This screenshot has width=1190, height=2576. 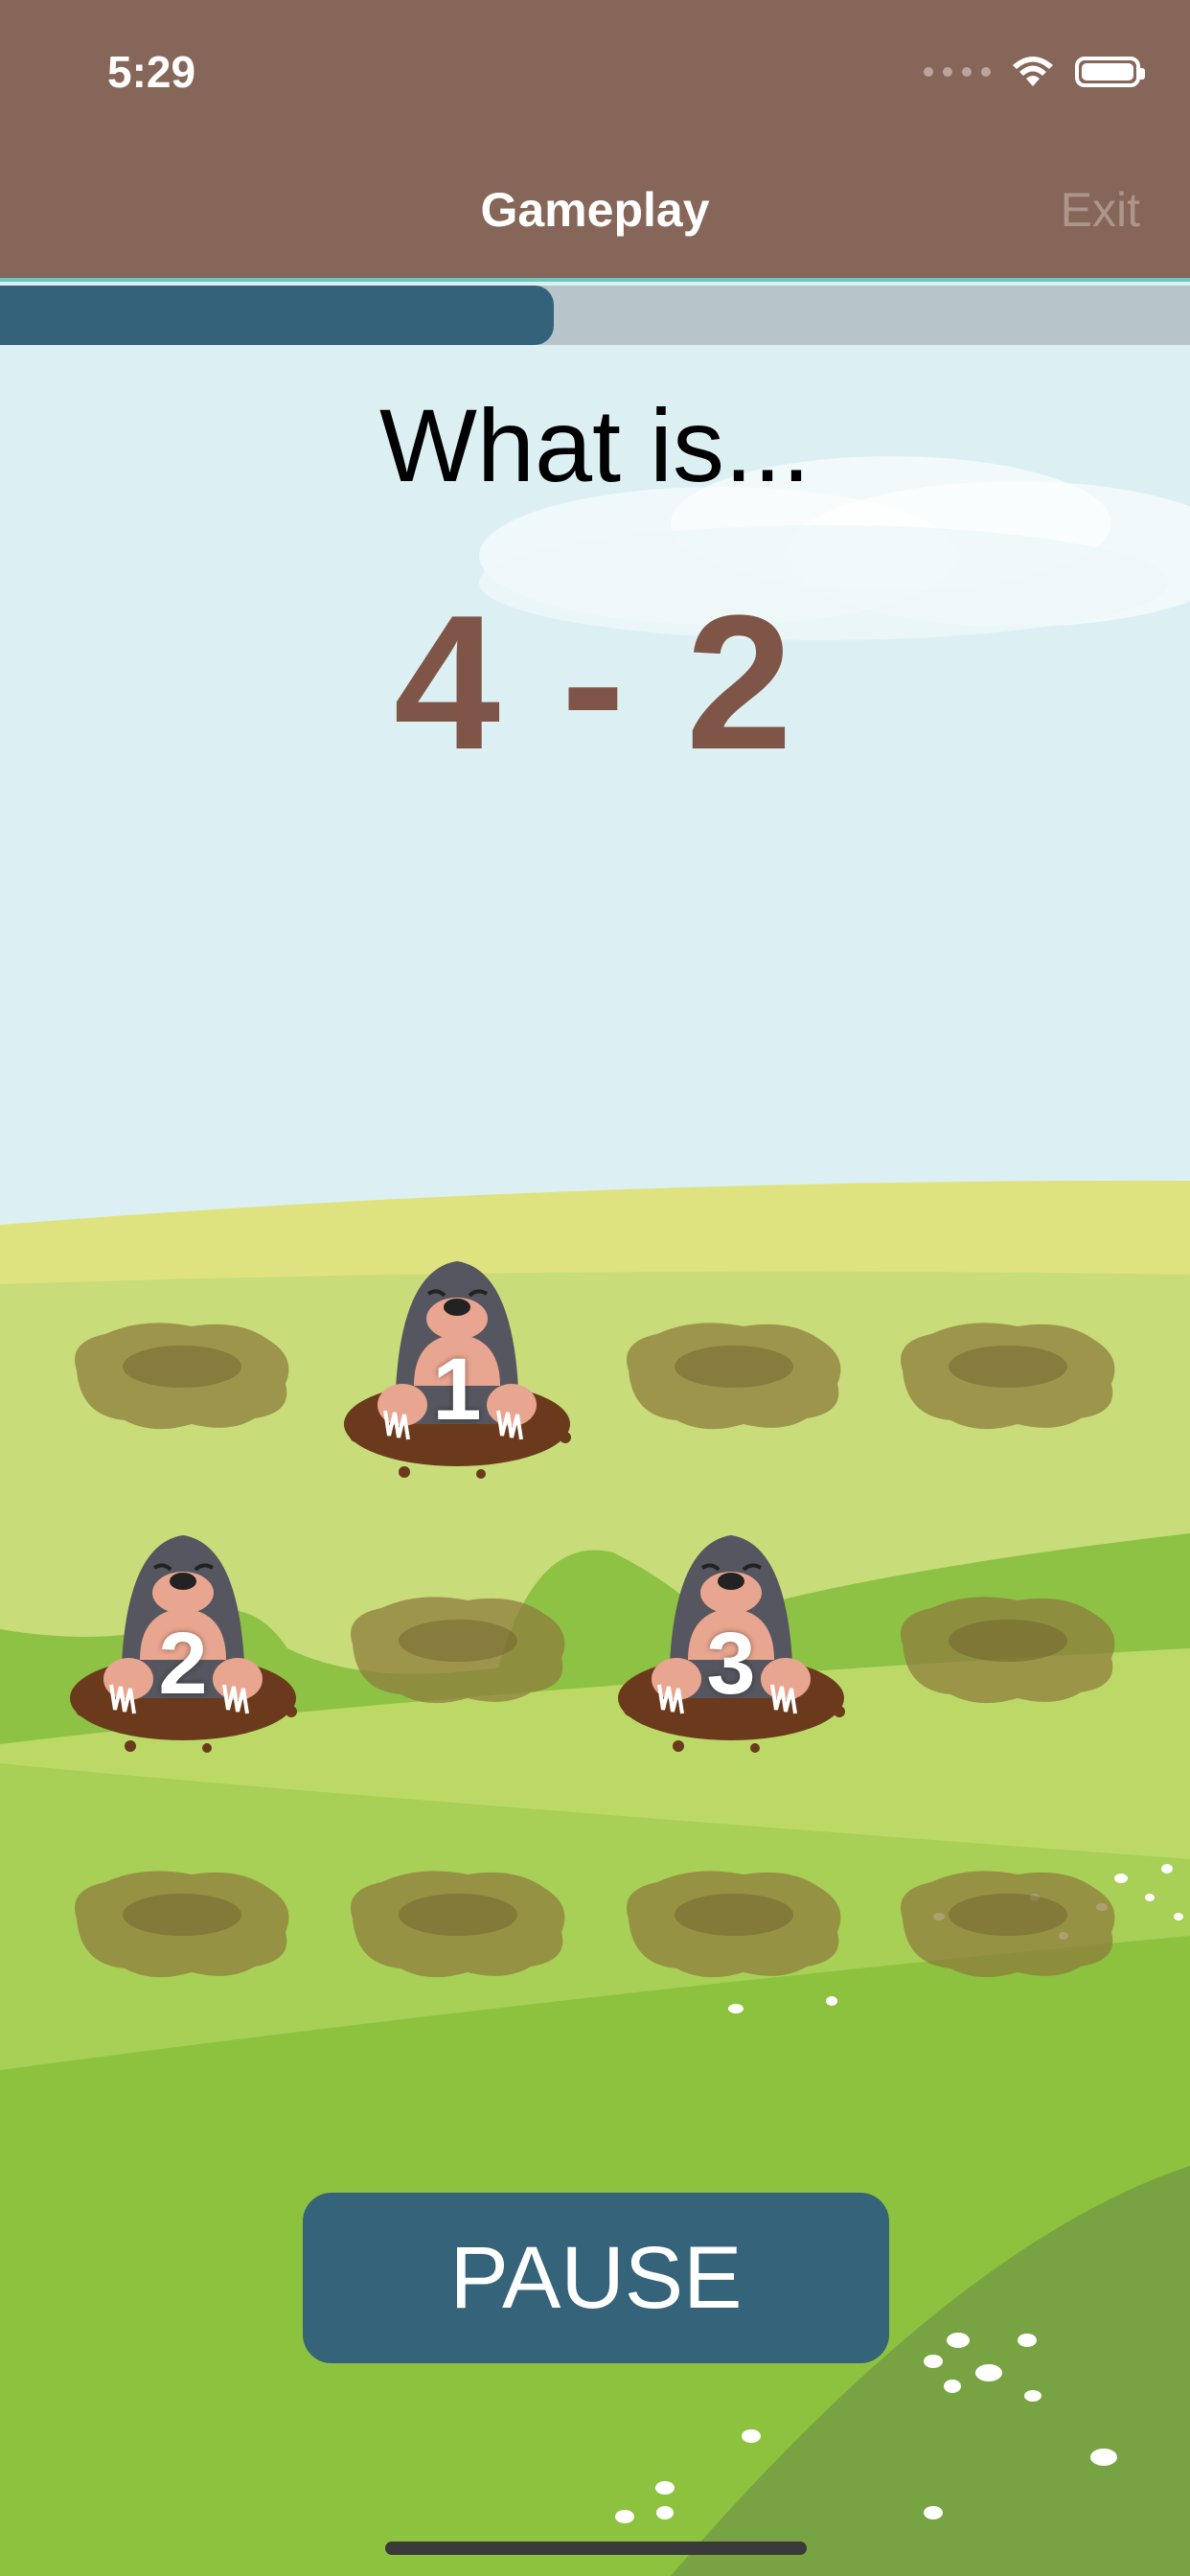 I want to click on mole-1: 1, so click(x=457, y=1357).